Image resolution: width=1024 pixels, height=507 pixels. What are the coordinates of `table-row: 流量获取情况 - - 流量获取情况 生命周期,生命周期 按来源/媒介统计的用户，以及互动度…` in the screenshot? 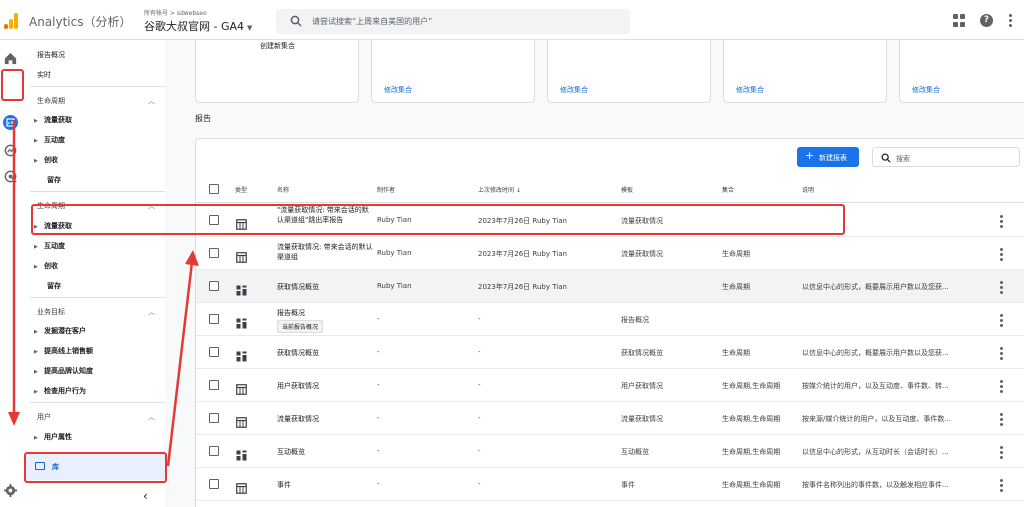 It's located at (610, 418).